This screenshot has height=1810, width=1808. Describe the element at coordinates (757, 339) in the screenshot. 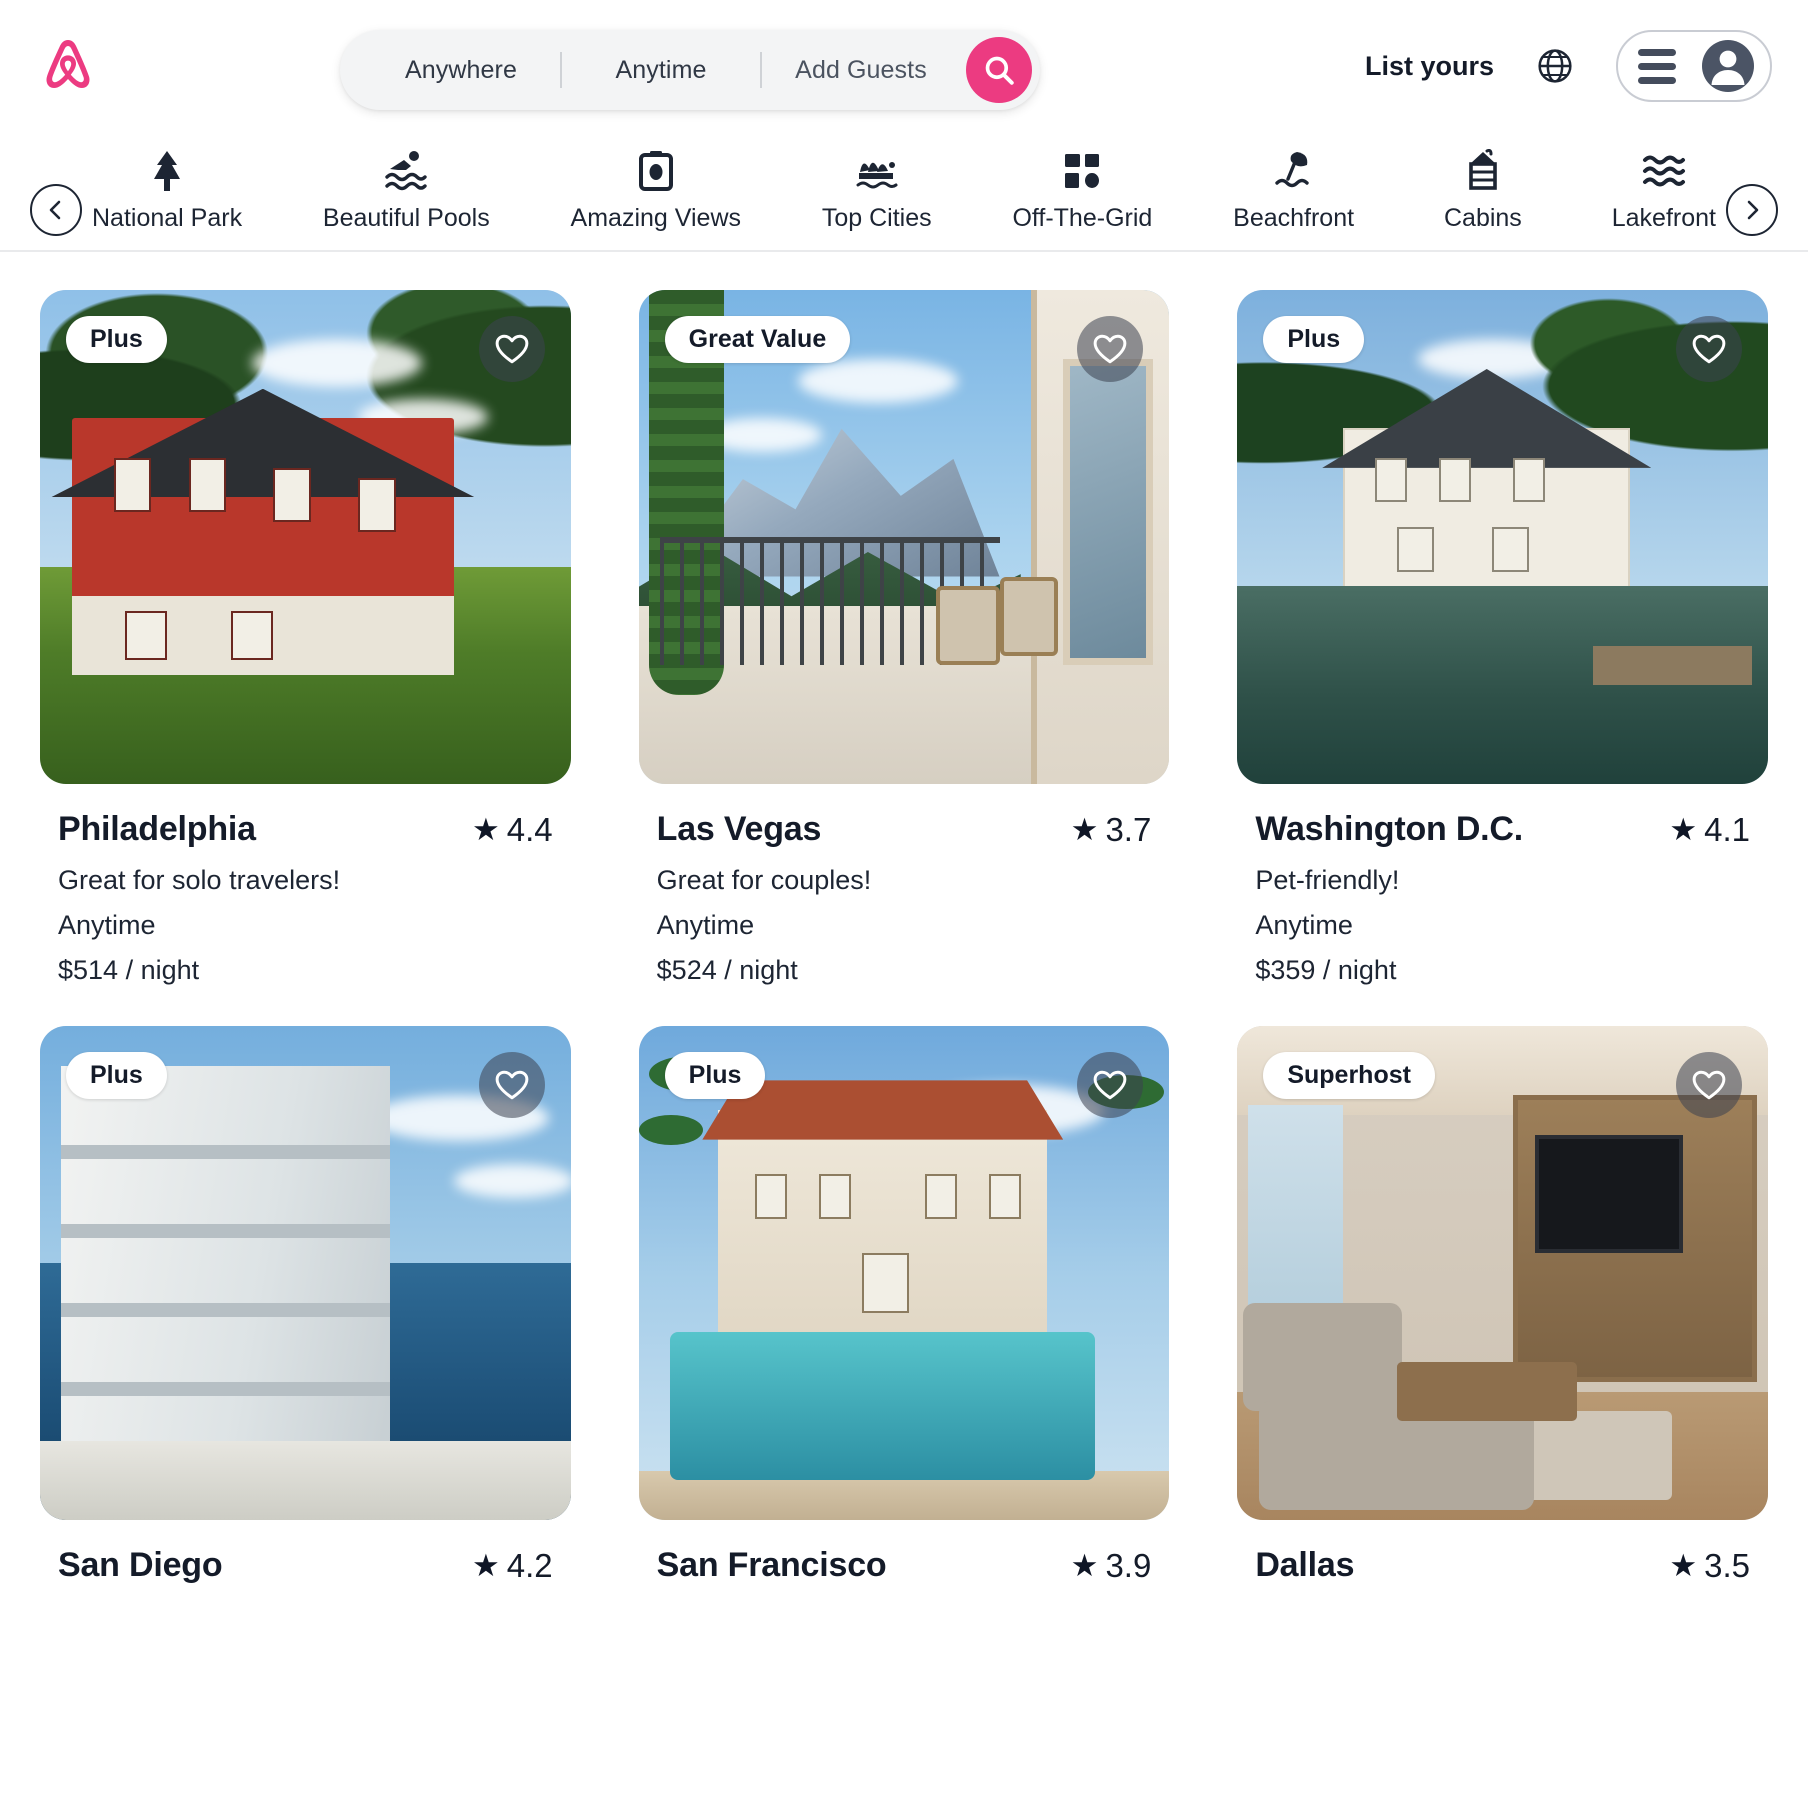

I see `listing-badge: Great Value` at that location.